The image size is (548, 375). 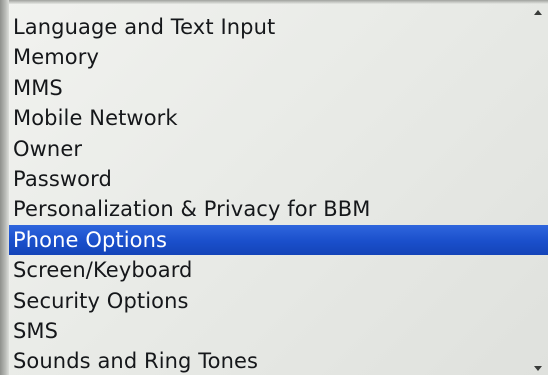 What do you see at coordinates (278, 27) in the screenshot?
I see `list-item-language-and-text-input: Language and Text Input` at bounding box center [278, 27].